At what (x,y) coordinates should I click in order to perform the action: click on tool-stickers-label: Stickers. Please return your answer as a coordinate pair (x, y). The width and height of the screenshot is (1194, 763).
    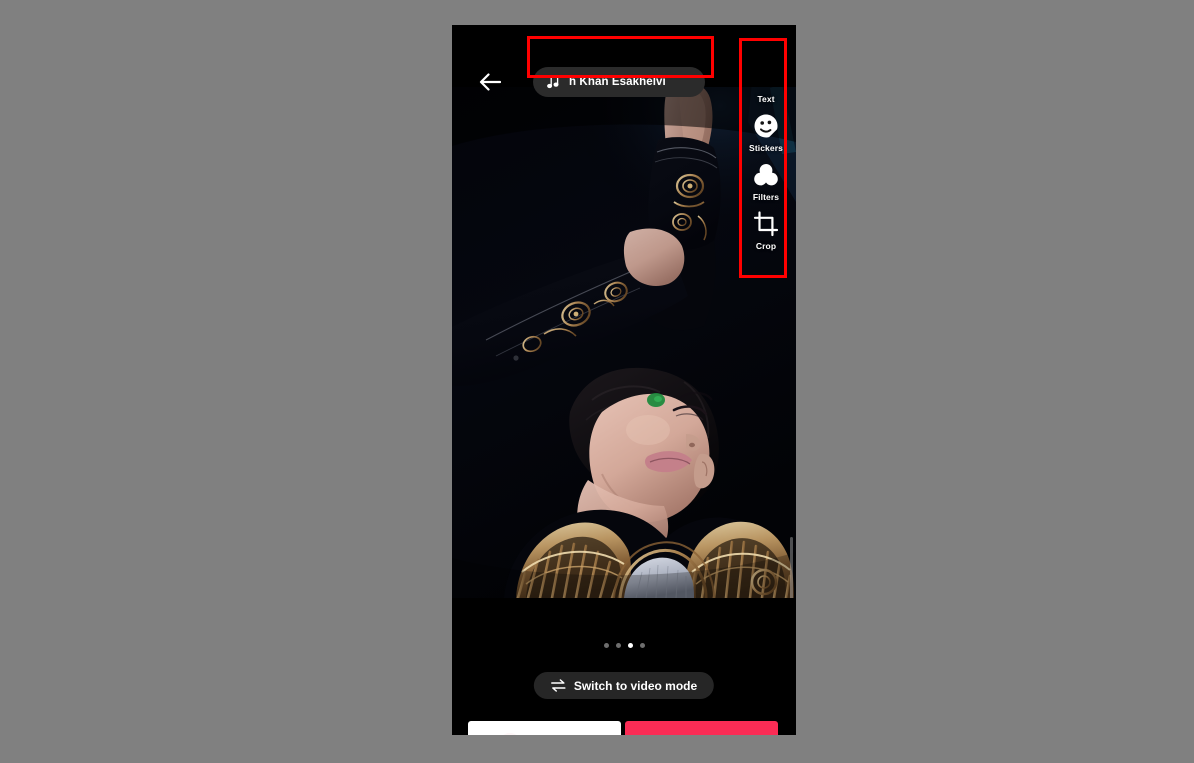
    Looking at the image, I should click on (766, 148).